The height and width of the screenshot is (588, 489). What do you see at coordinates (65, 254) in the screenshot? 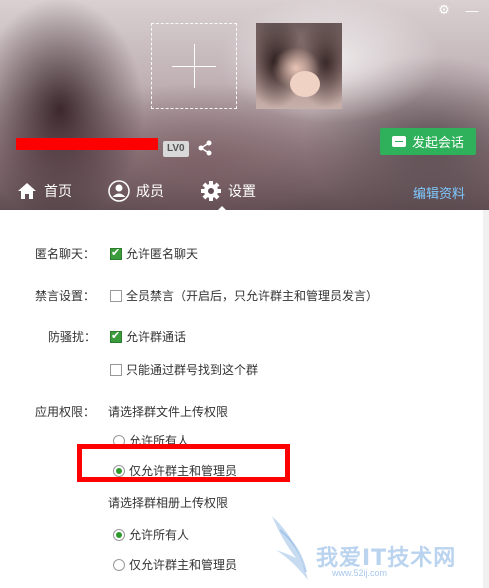
I see `anon-chat-label: 匿名聊天：` at bounding box center [65, 254].